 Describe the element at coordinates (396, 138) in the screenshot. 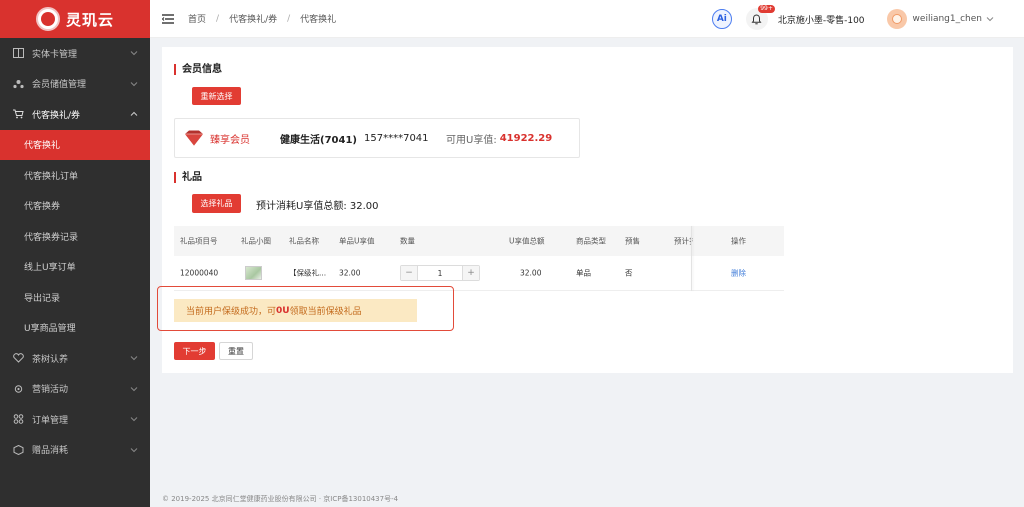

I see `member-phone: 157****7041` at that location.